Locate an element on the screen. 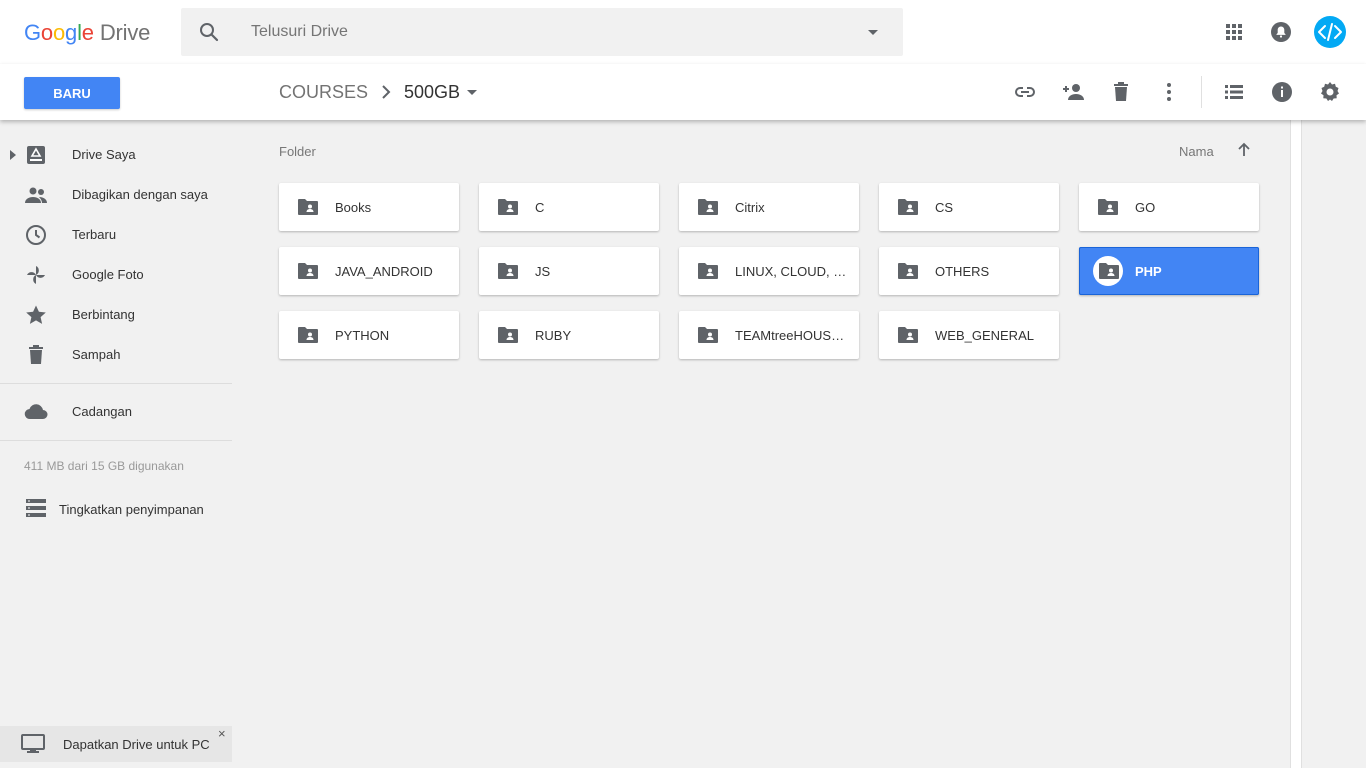 The height and width of the screenshot is (768, 1366). folder-tile: C is located at coordinates (569, 207).